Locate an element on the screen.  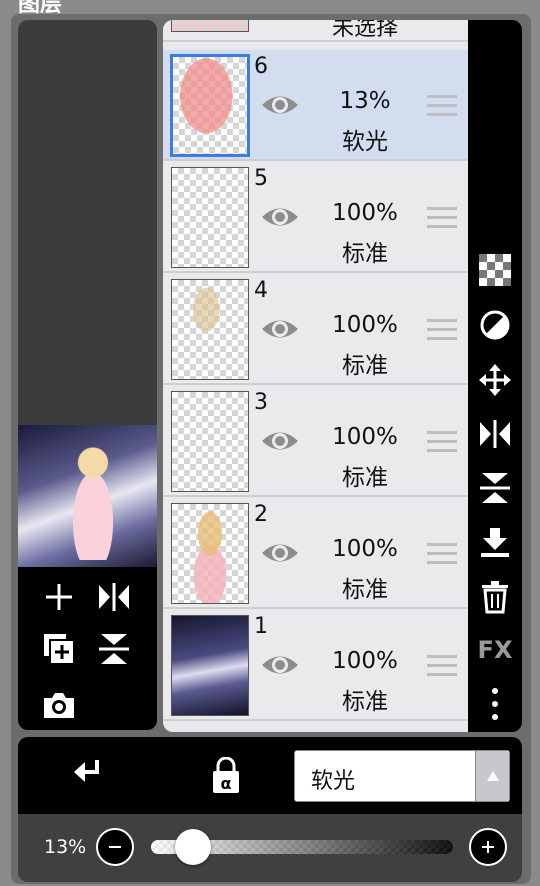
checkerboard-icon is located at coordinates (495, 270).